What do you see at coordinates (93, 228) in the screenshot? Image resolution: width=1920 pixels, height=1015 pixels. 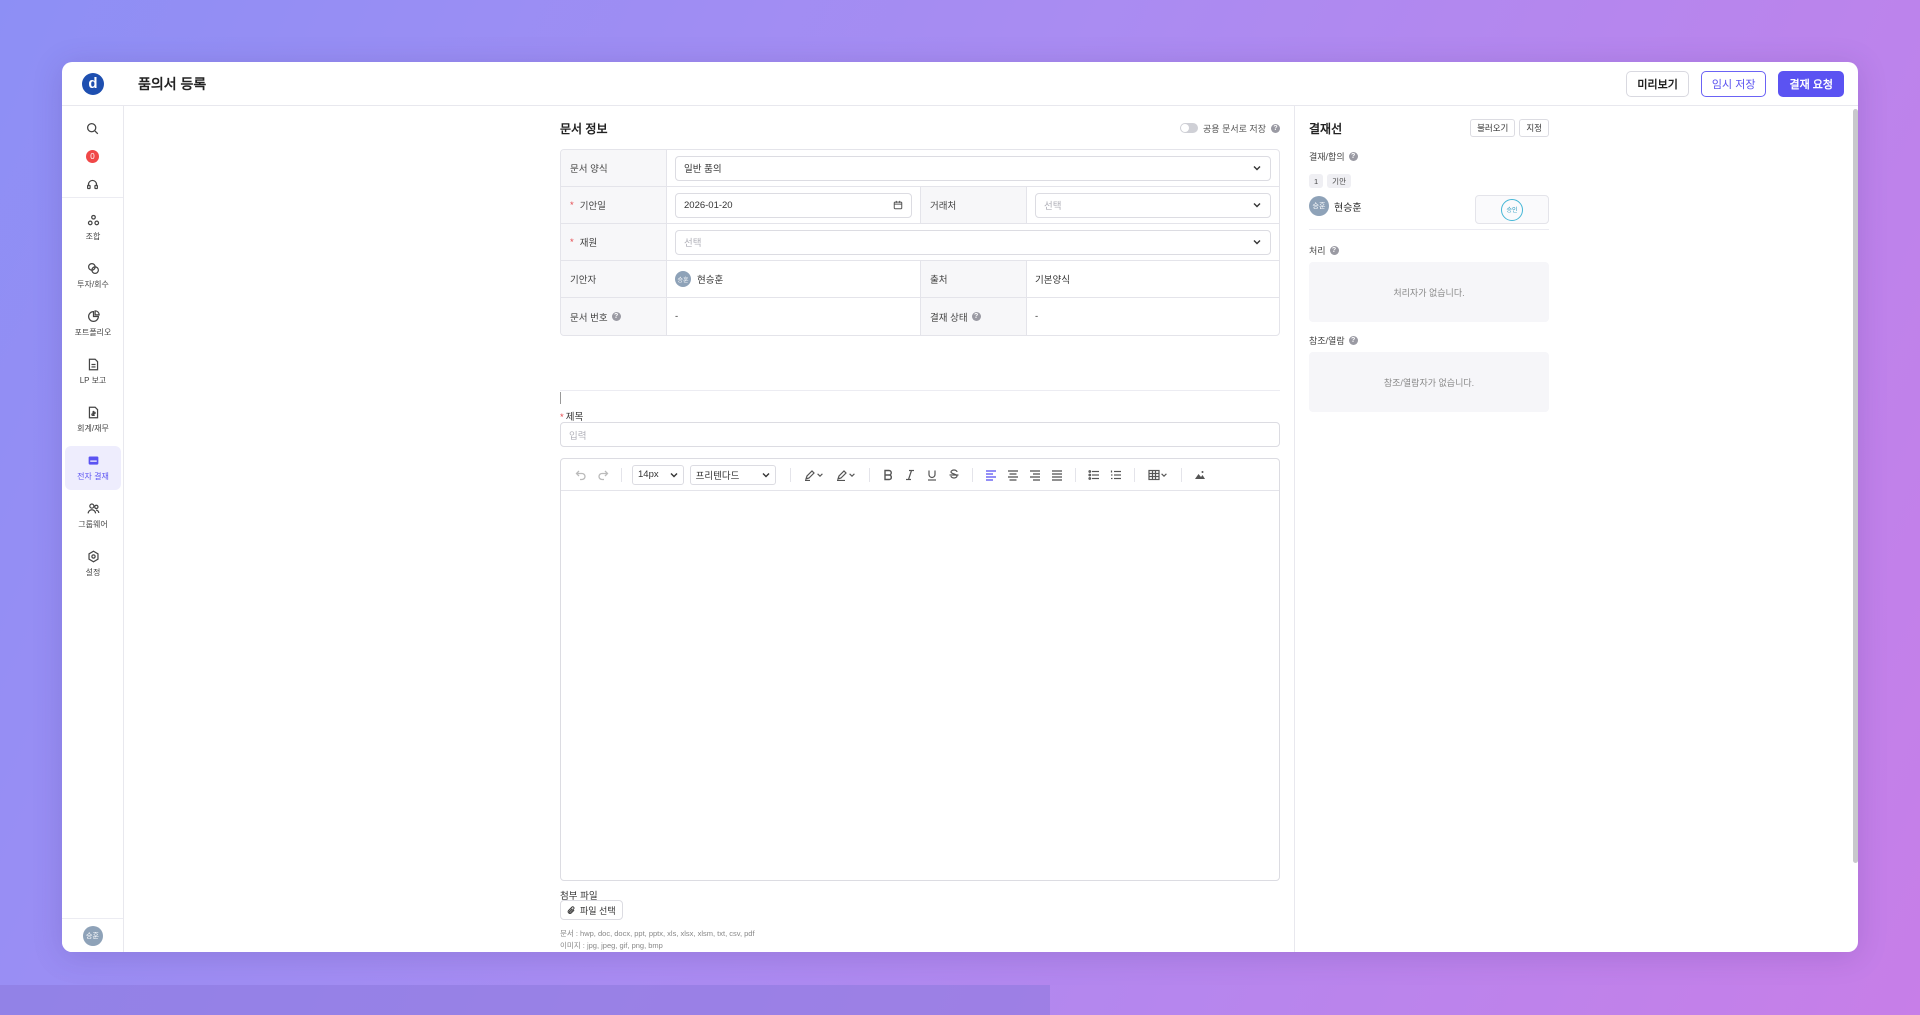 I see `sidebar-item-union: 조합` at bounding box center [93, 228].